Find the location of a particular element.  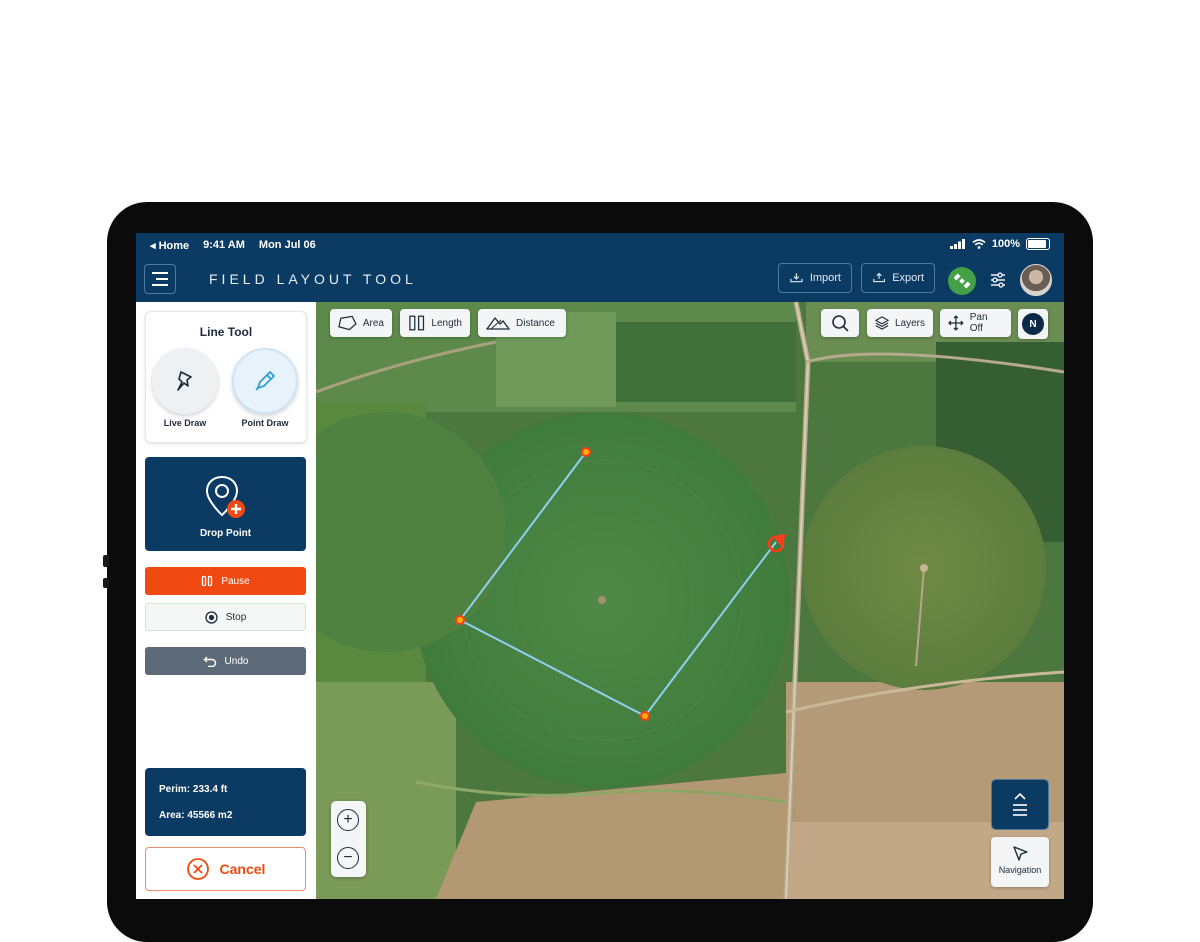

line-tool-card: Line Tool Live Draw Point Draw is located at coordinates (226, 377).